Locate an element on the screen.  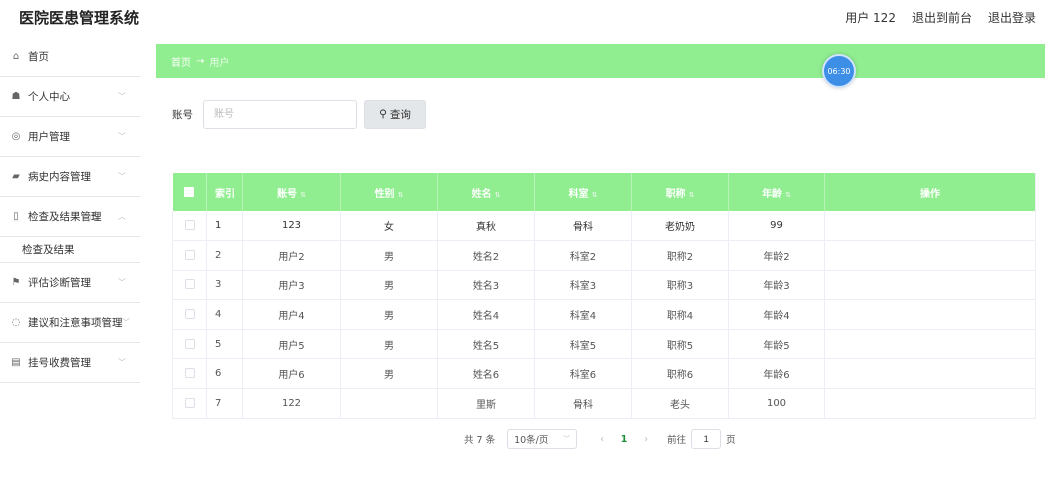
table-row: 3 用户3 男姓名3 科室3 职称3 年龄3 is located at coordinates (604, 285).